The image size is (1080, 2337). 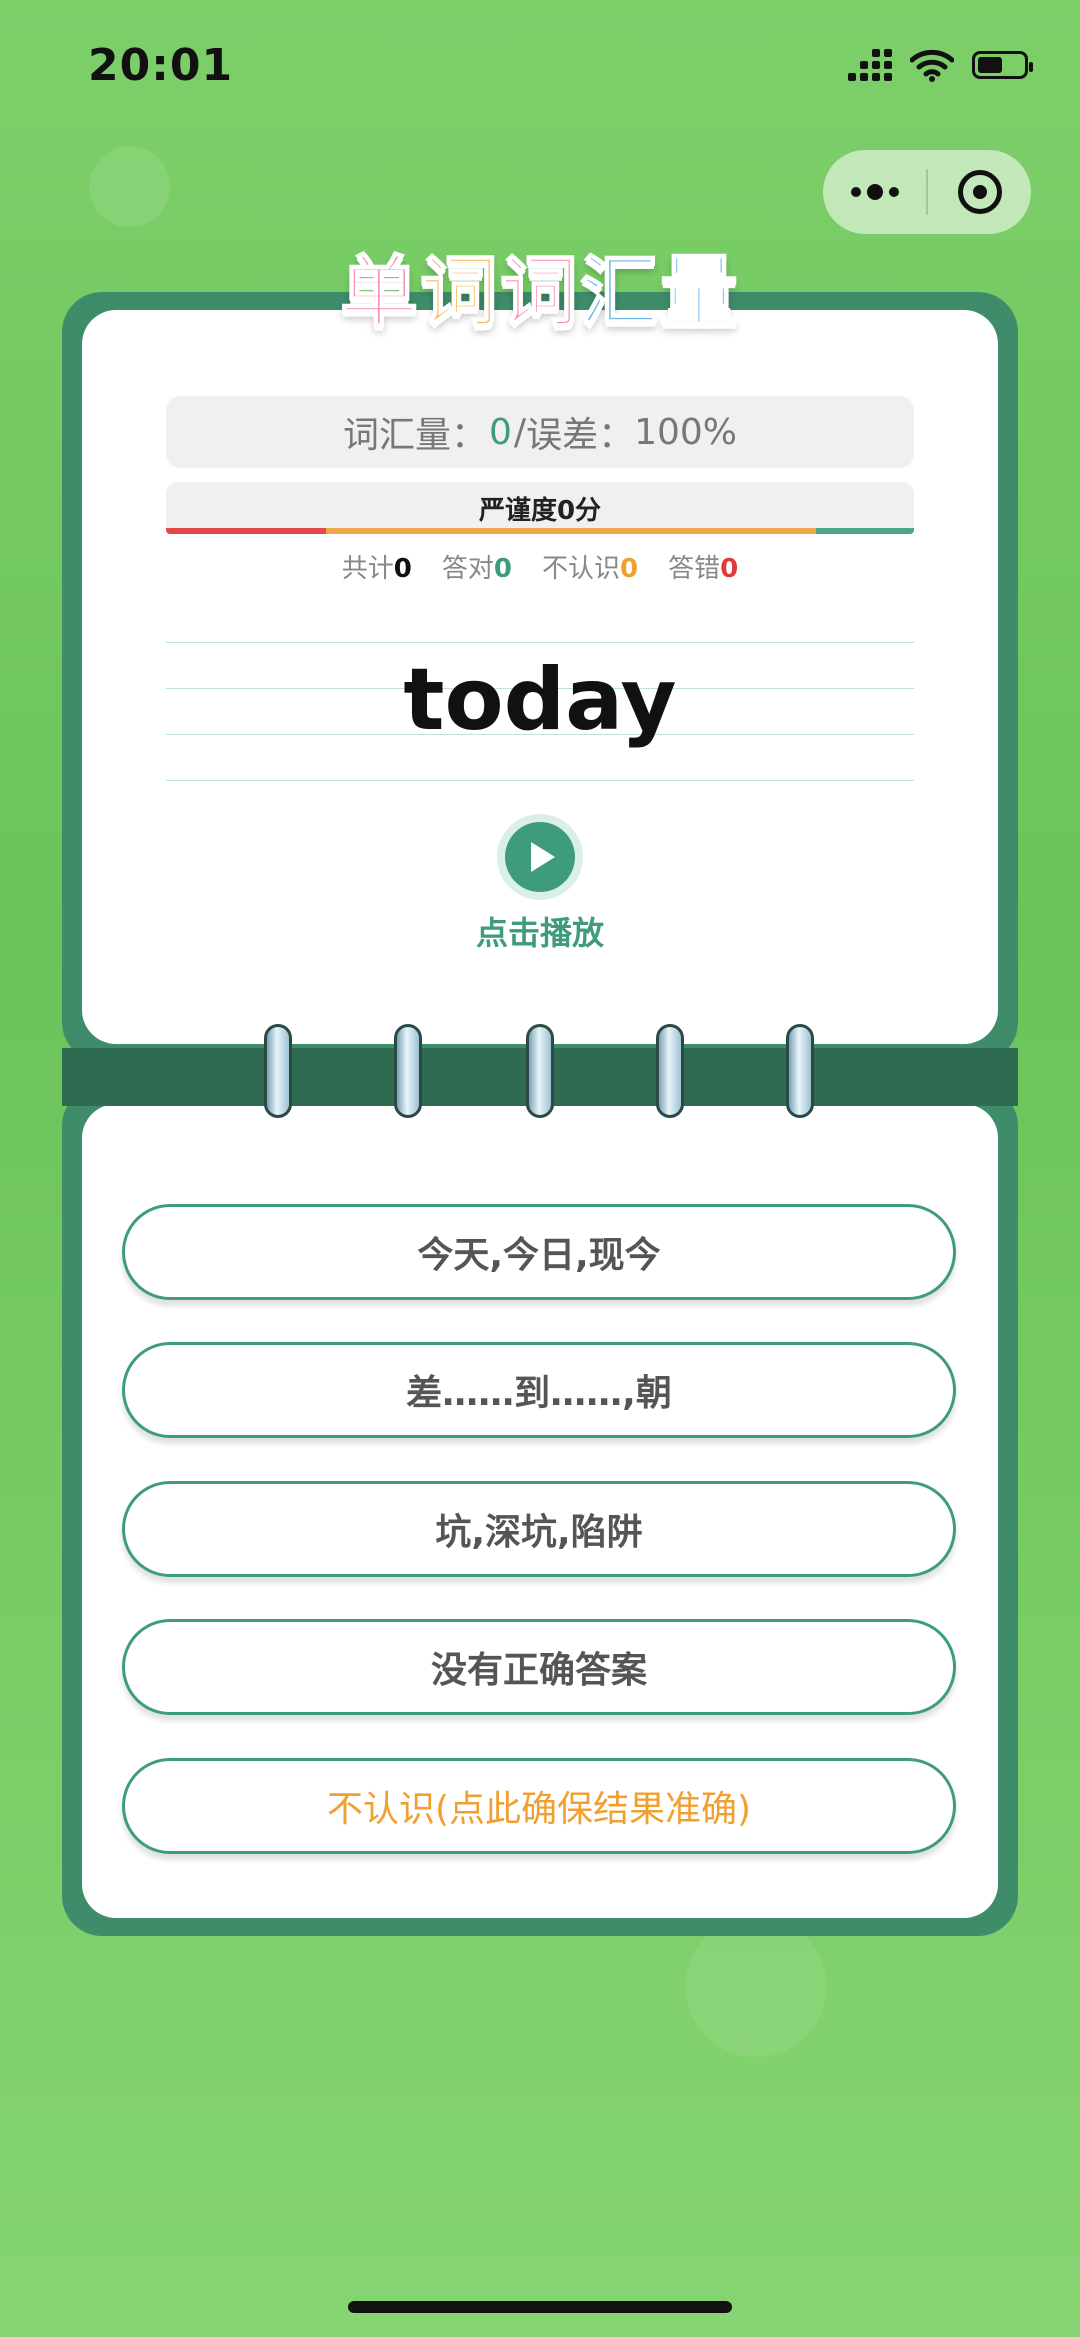 What do you see at coordinates (932, 65) in the screenshot?
I see `wifi-icon` at bounding box center [932, 65].